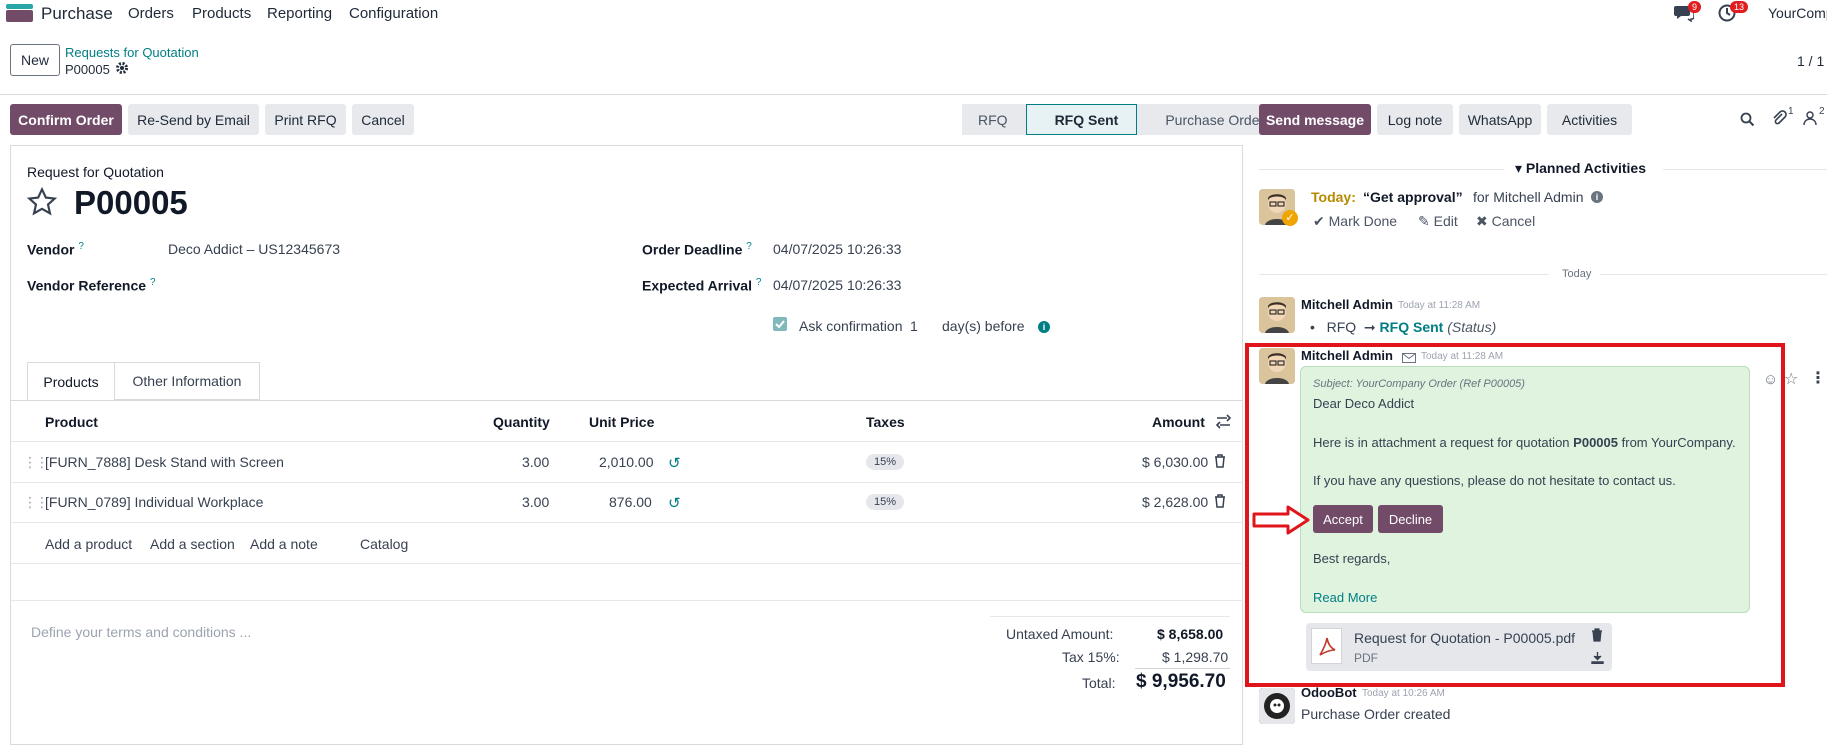  I want to click on totals-divider, so click(1110, 616).